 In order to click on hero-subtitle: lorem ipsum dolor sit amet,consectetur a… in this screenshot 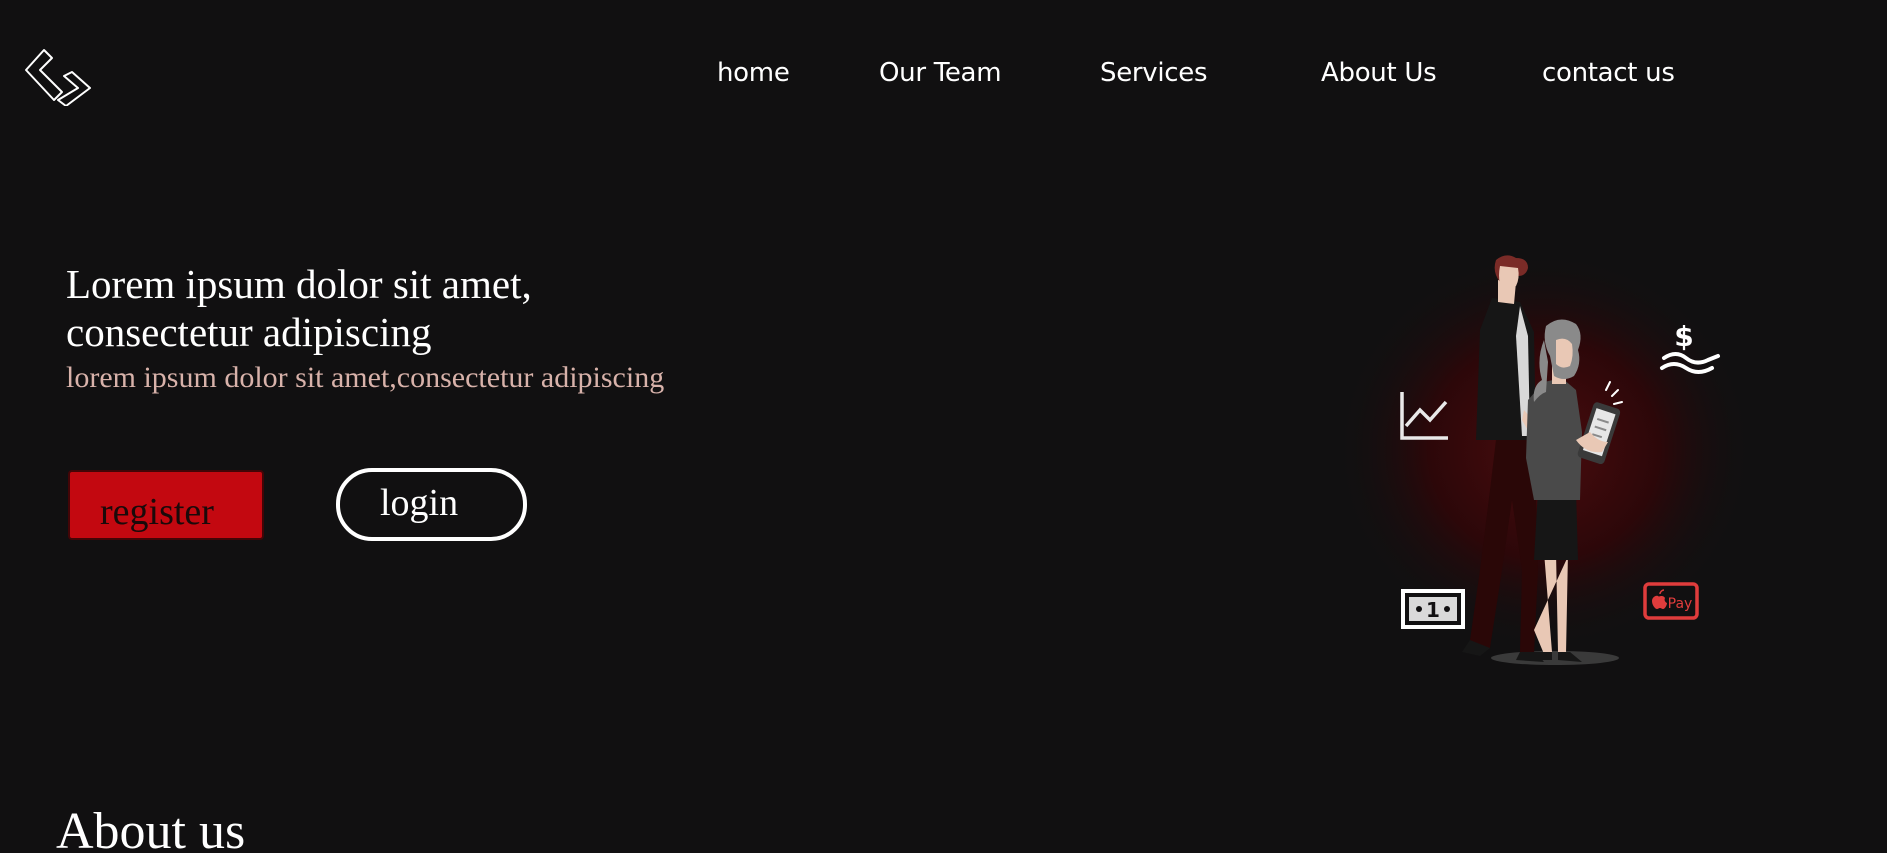, I will do `click(365, 377)`.